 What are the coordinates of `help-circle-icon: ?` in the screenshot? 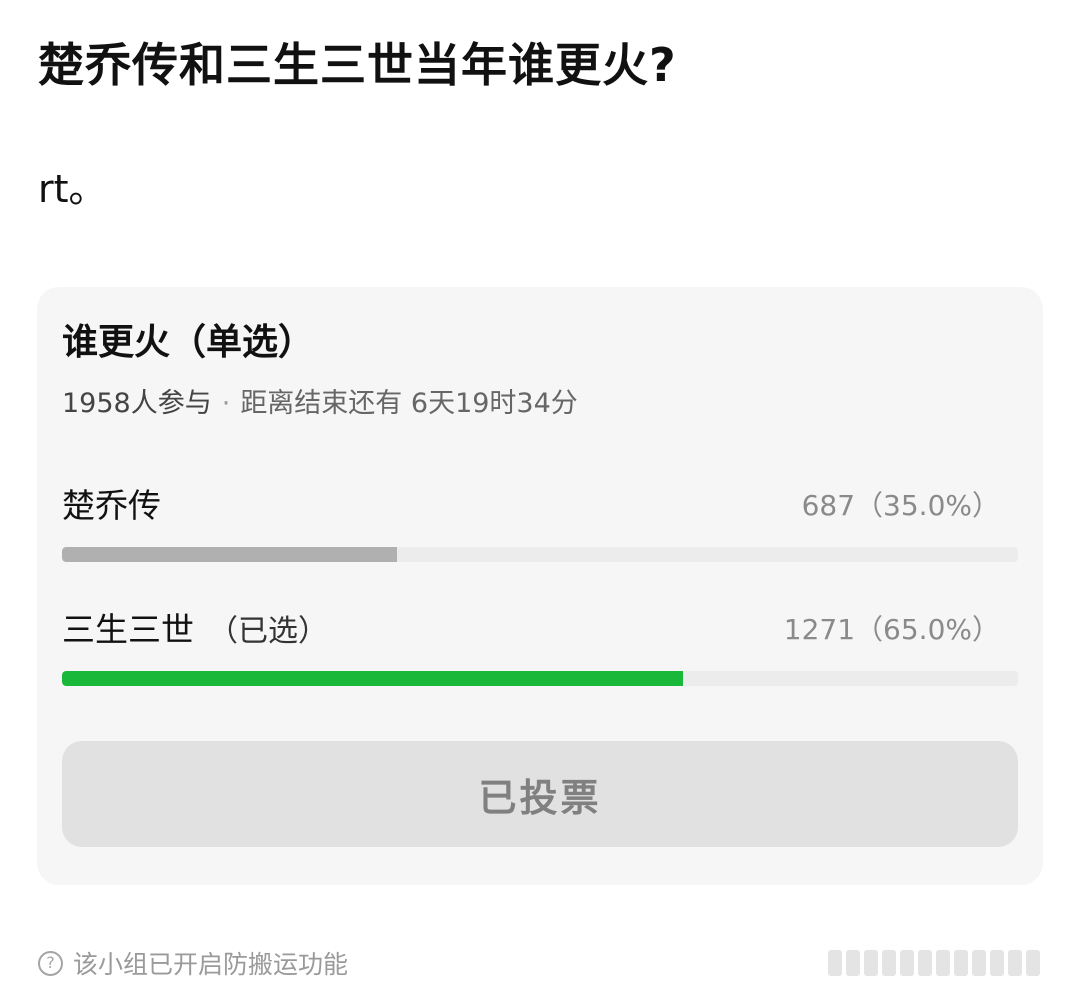 It's located at (50, 963).